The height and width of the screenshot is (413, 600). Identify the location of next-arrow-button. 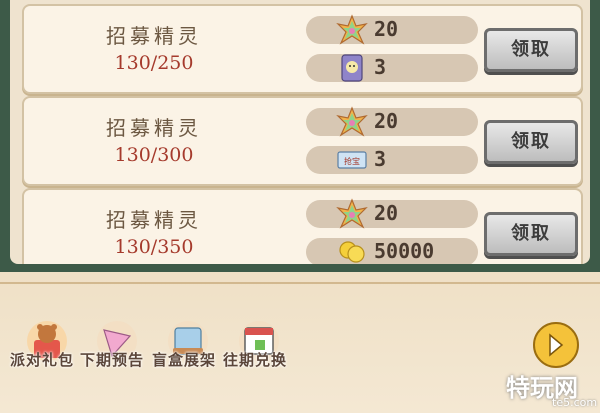
(556, 345).